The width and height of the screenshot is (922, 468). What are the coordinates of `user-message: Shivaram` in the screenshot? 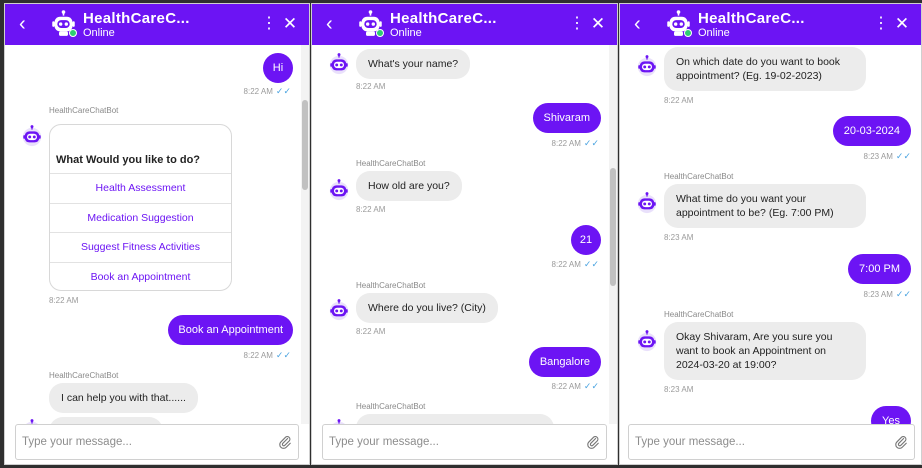 It's located at (566, 118).